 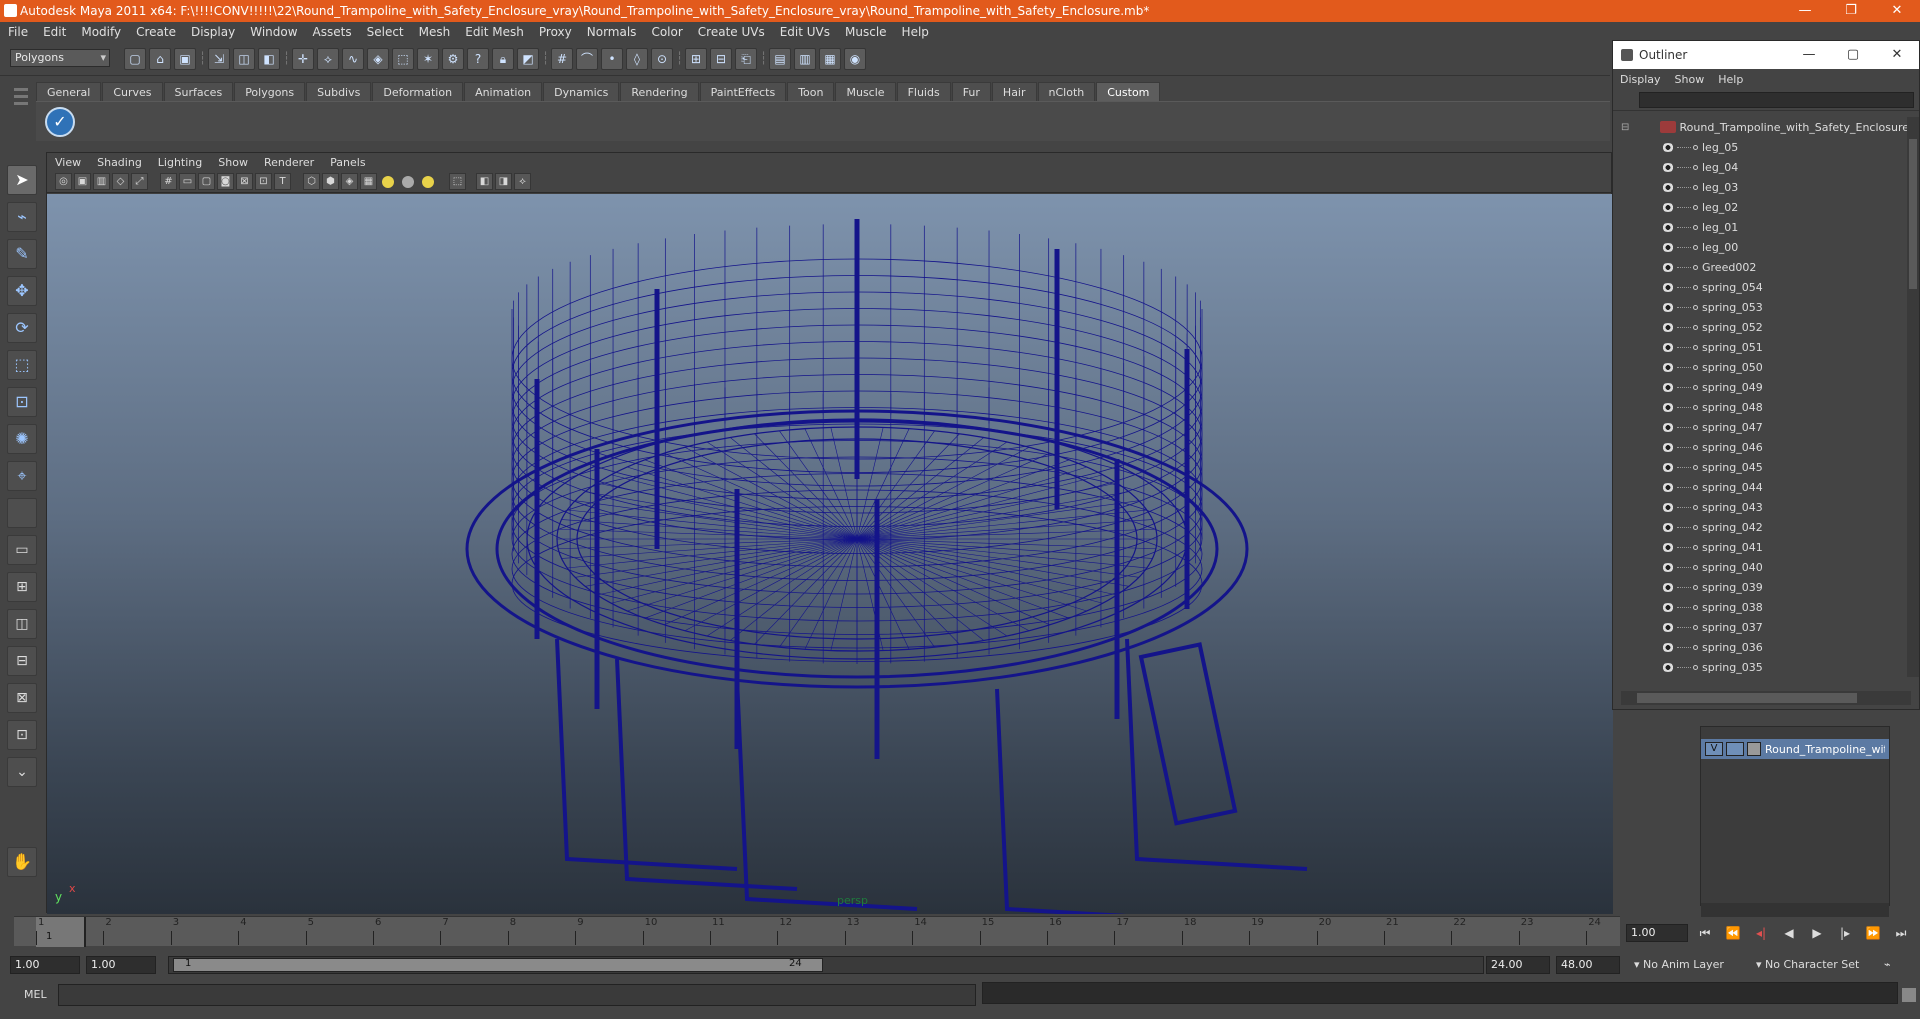 I want to click on smooth-shade-icon: ⬢, so click(x=330, y=181).